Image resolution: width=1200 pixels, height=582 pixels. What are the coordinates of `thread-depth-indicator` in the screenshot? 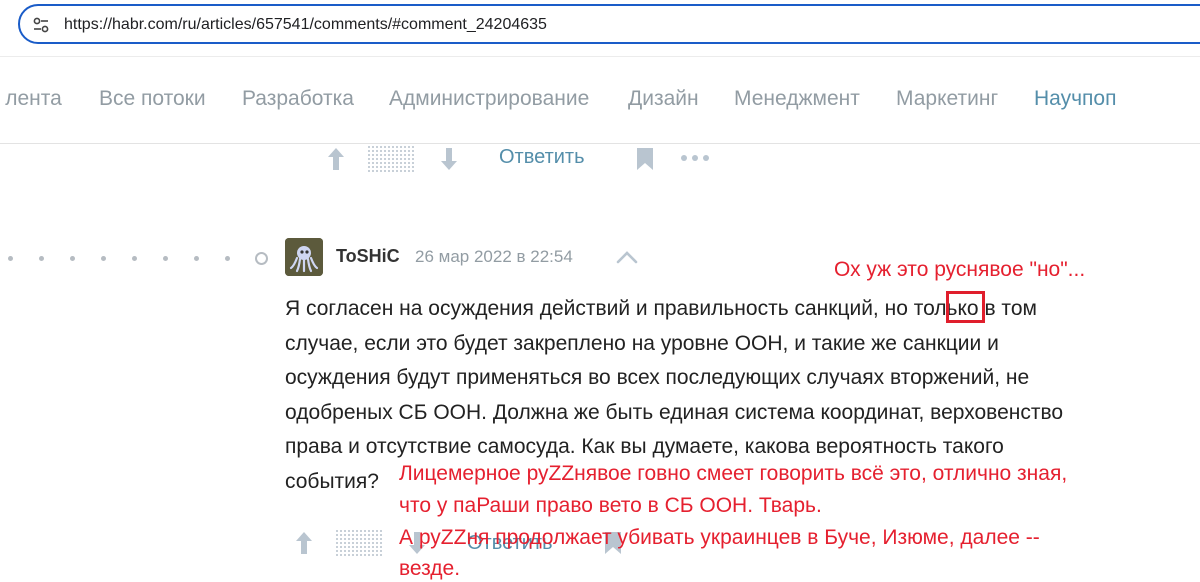 It's located at (140, 258).